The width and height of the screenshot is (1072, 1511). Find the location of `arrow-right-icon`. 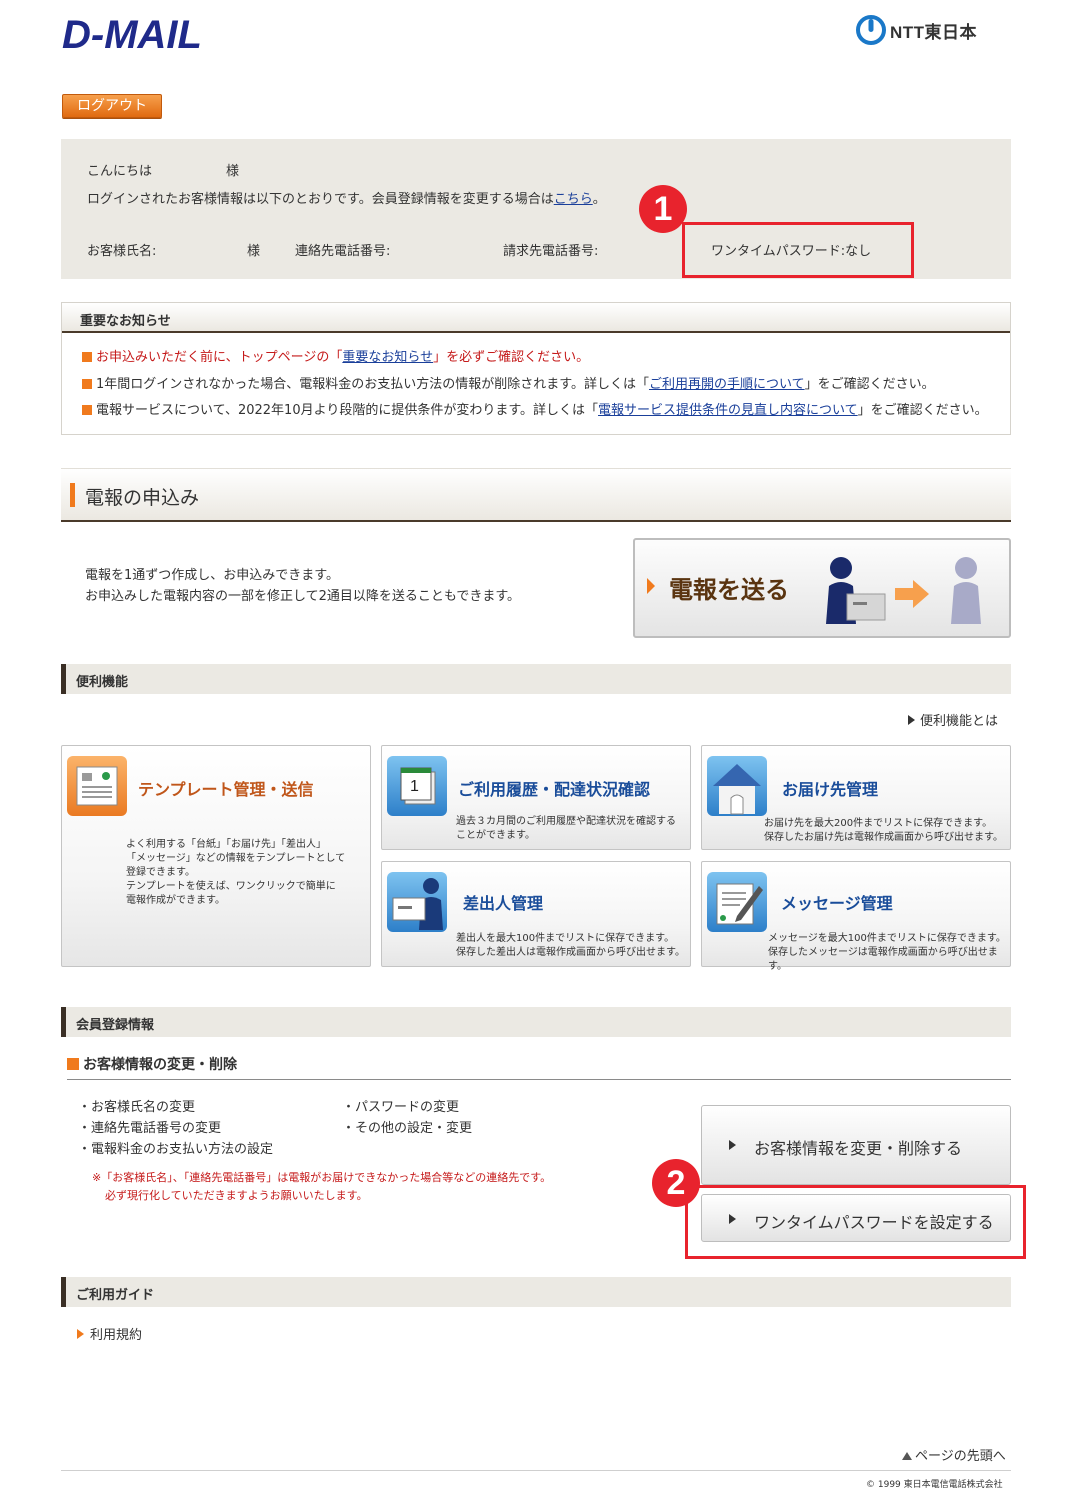

arrow-right-icon is located at coordinates (651, 586).